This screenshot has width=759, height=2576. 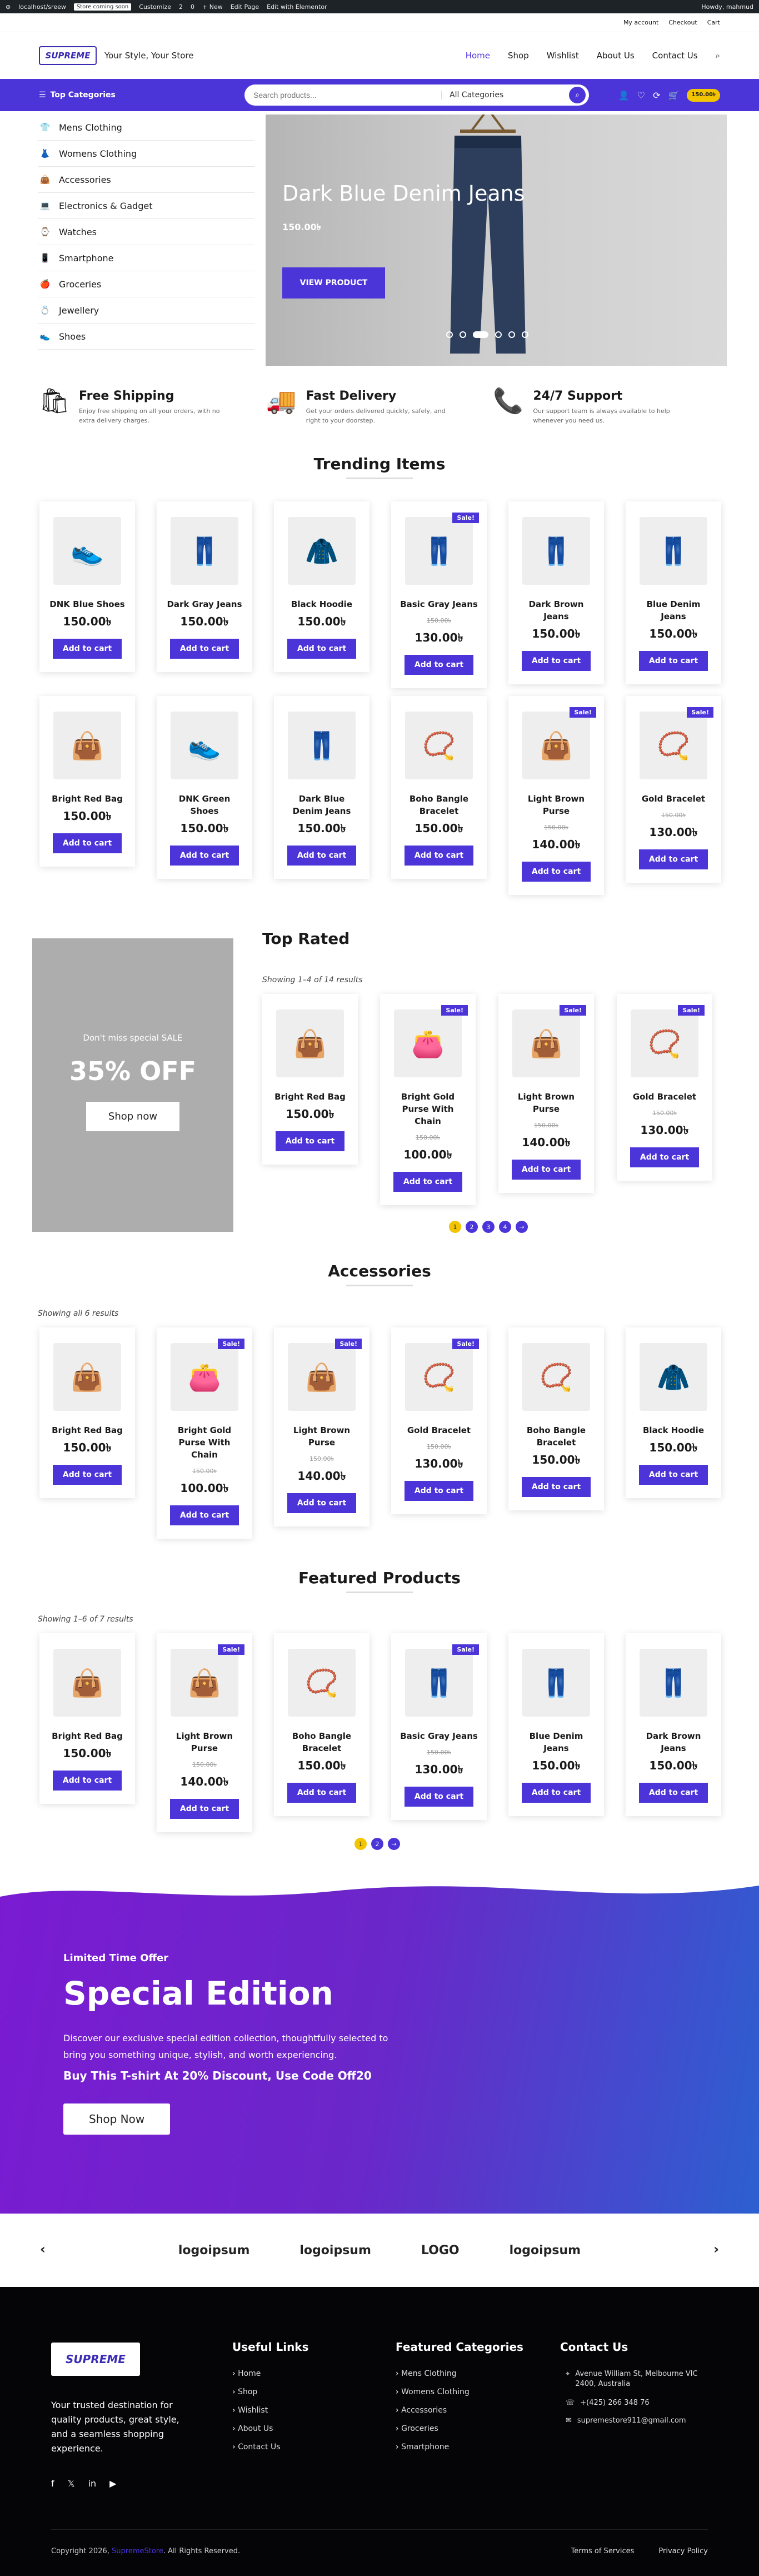 What do you see at coordinates (488, 1227) in the screenshot?
I see `page-number: 3` at bounding box center [488, 1227].